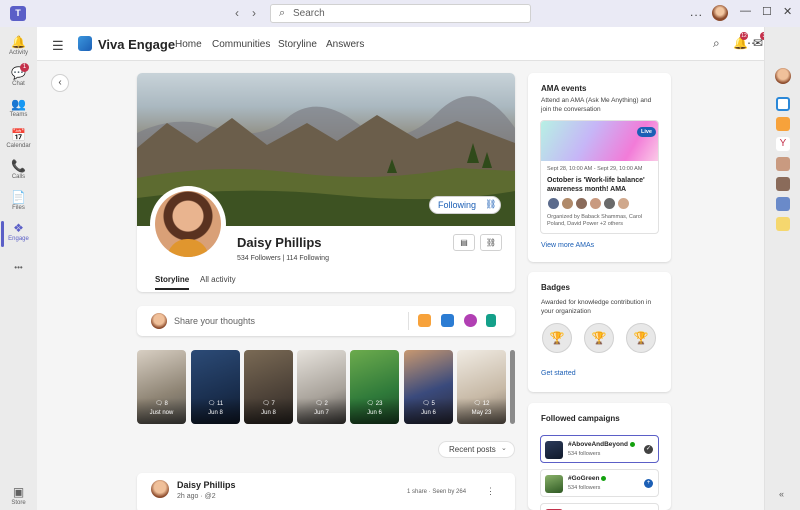  Describe the element at coordinates (18, 276) in the screenshot. I see `rail-item-more-apps: •••` at that location.